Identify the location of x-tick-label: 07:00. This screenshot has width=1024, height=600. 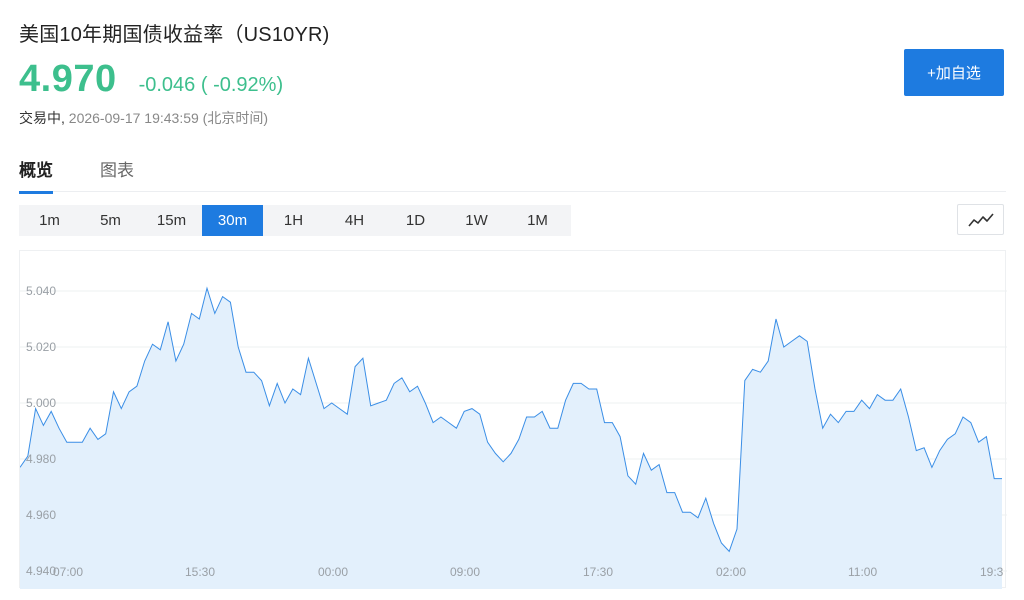
(68, 572).